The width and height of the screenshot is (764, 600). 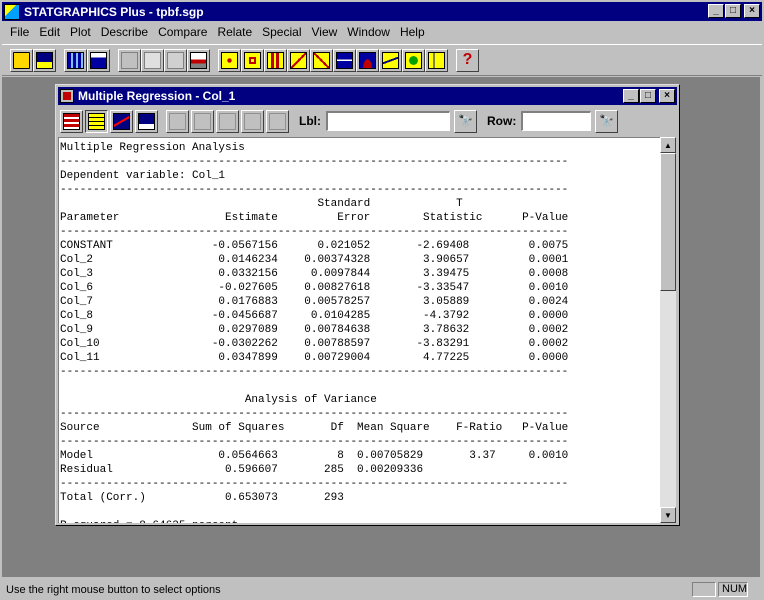 I want to click on wave-icon, so click(x=344, y=60).